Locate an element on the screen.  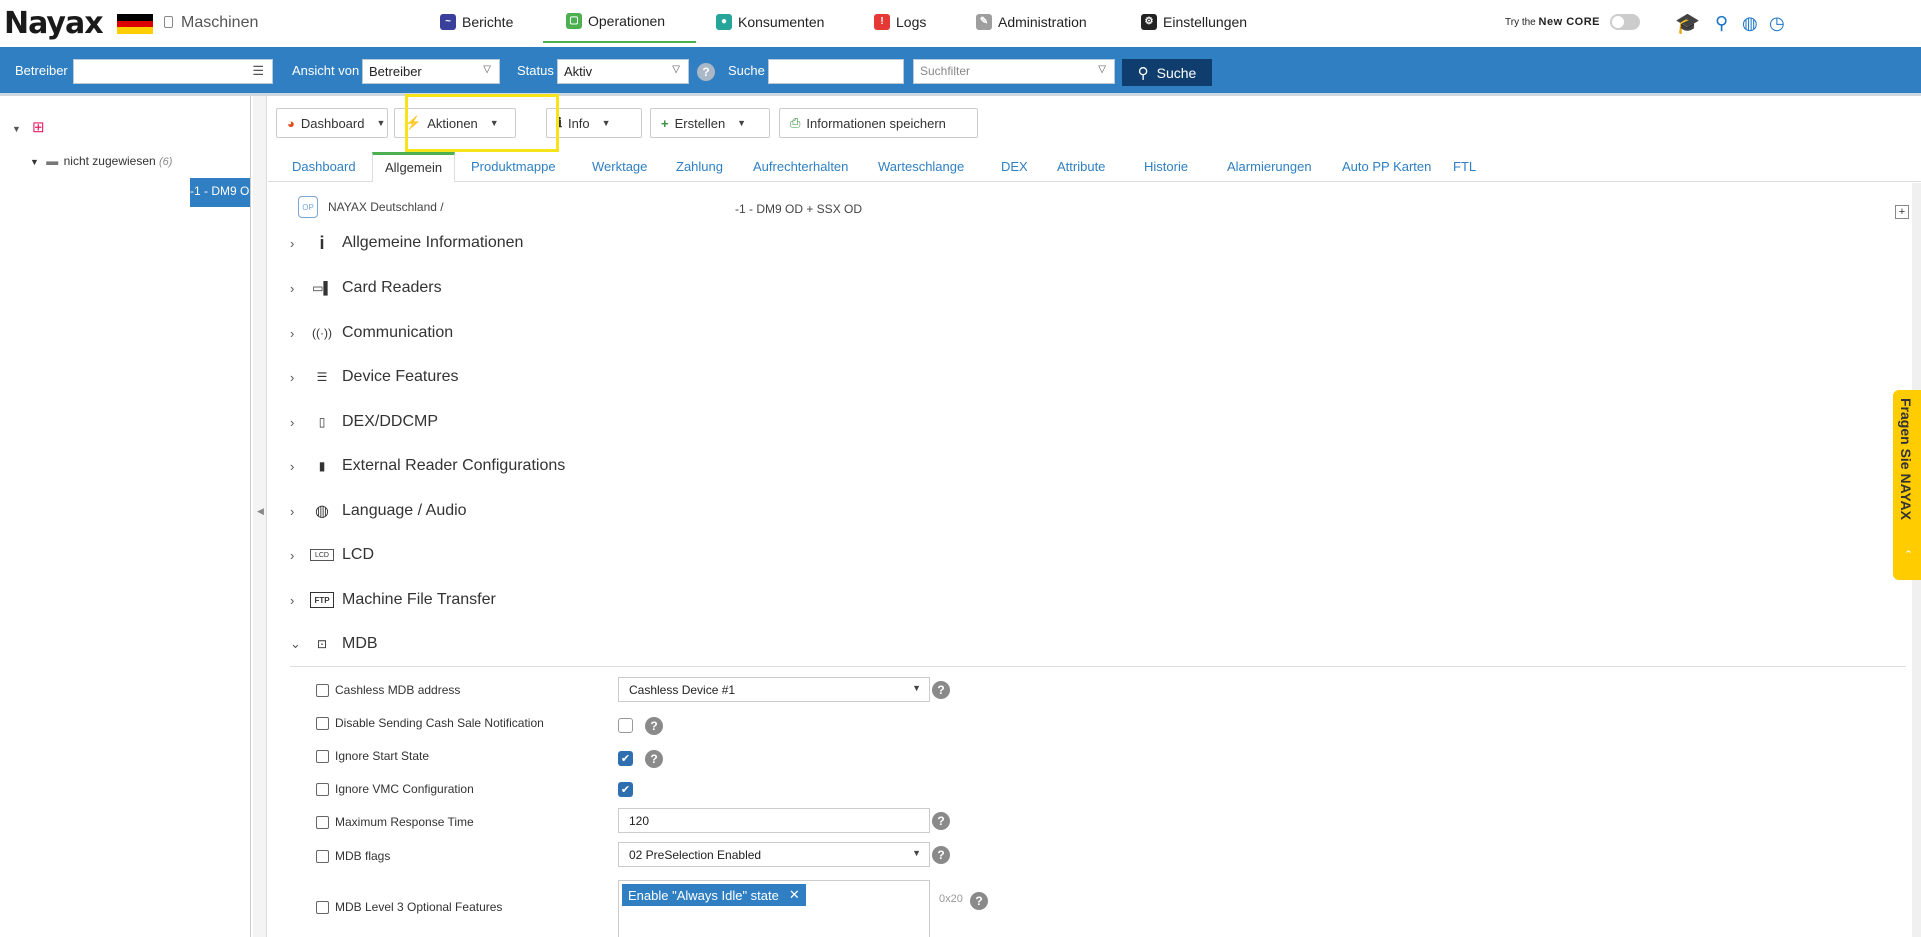
nayax-logo: Nayax is located at coordinates (54, 23).